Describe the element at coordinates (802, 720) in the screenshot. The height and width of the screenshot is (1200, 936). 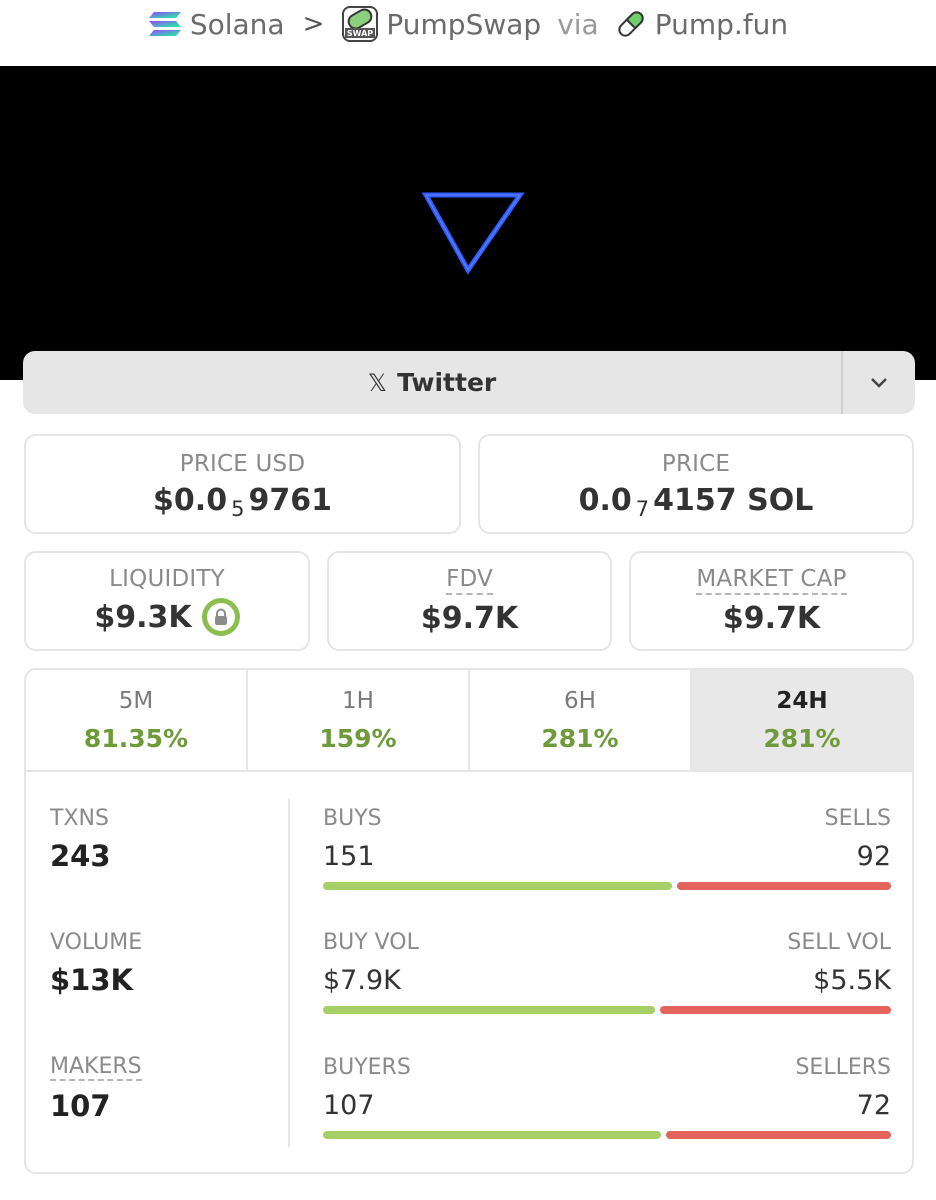
I see `tab-24h: 24H 281%` at that location.